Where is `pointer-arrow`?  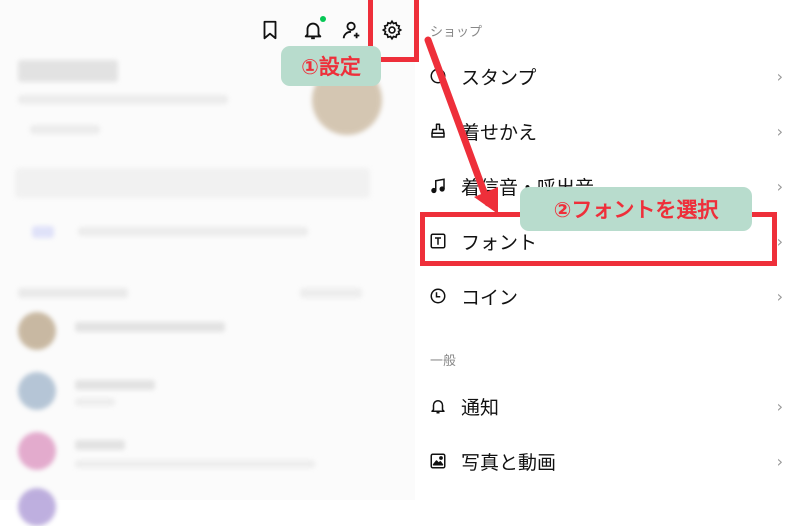
pointer-arrow is located at coordinates (461, 125).